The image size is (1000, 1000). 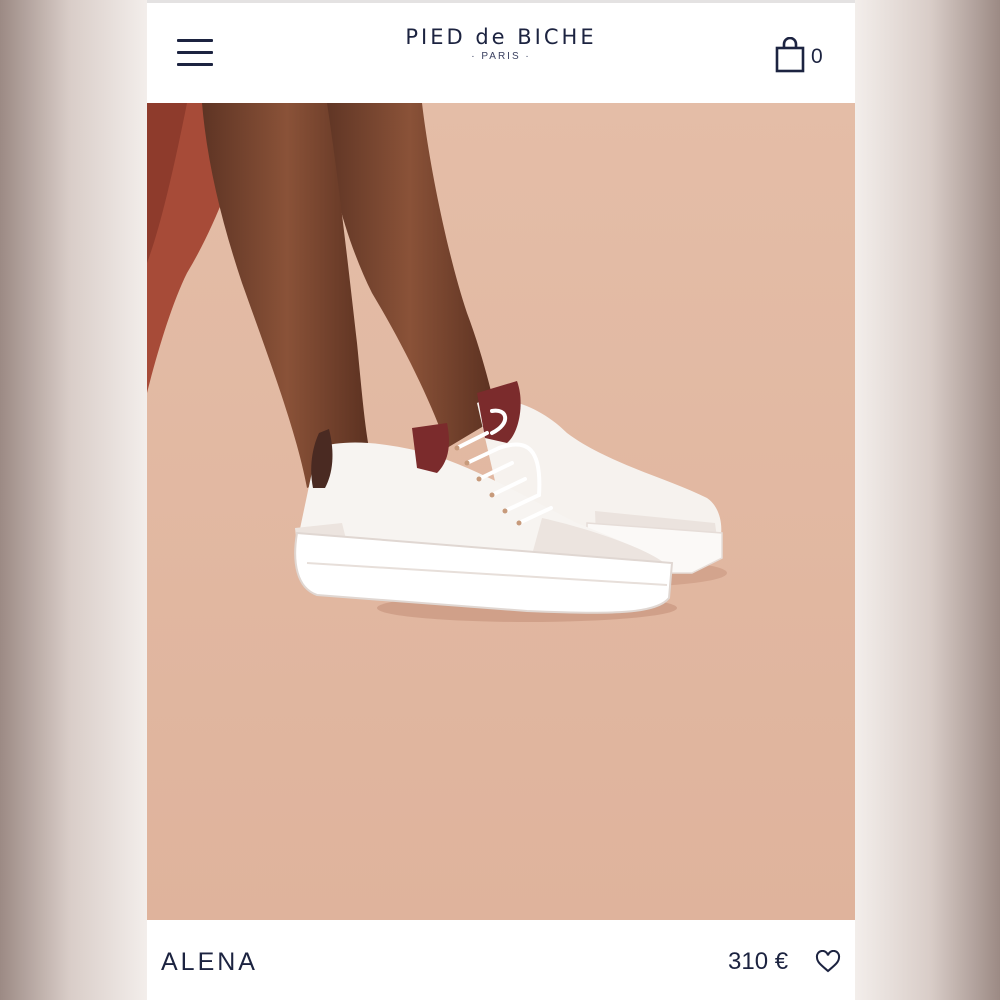 I want to click on cart-button: 0, so click(x=805, y=55).